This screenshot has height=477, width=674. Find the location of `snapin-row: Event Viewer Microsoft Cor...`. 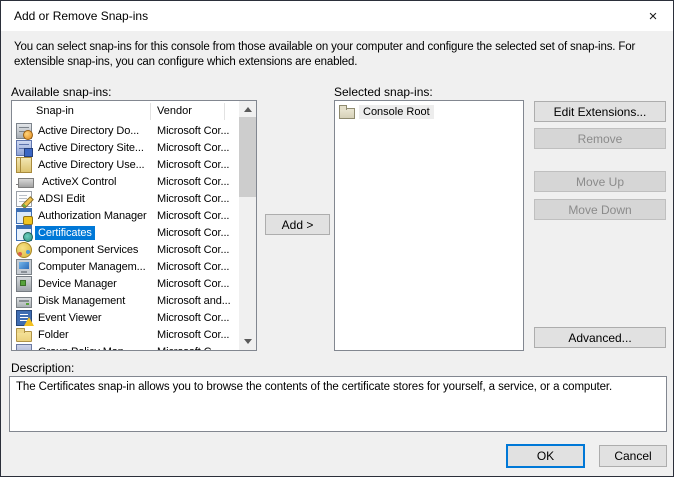

snapin-row: Event Viewer Microsoft Cor... is located at coordinates (125, 317).